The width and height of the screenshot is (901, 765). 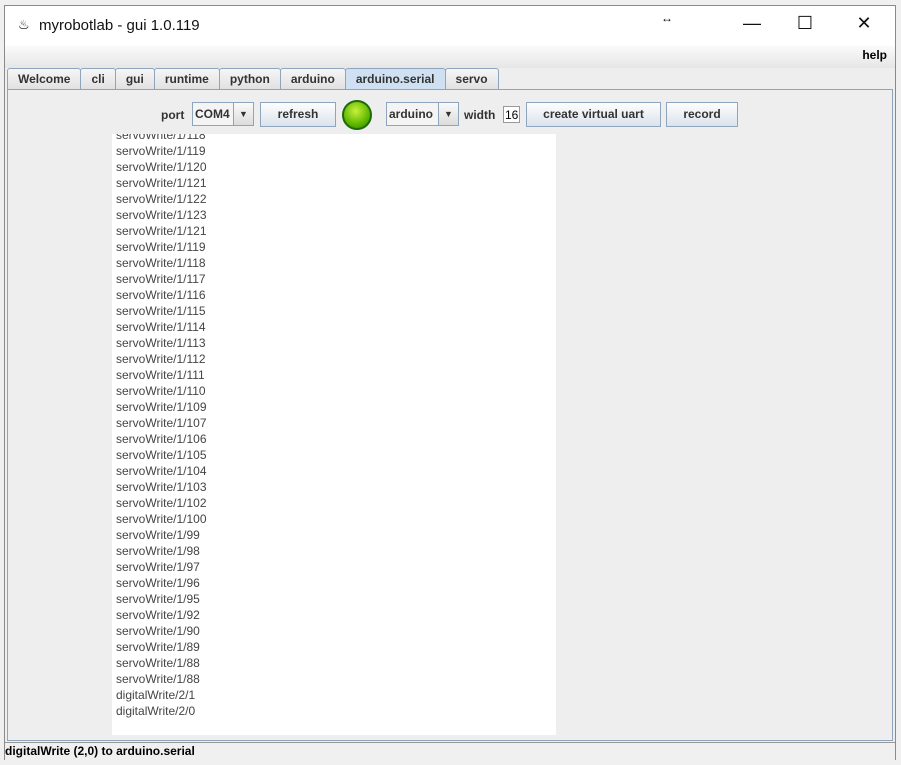 What do you see at coordinates (593, 114) in the screenshot?
I see `create-virtual-uart-button: create virtual uart` at bounding box center [593, 114].